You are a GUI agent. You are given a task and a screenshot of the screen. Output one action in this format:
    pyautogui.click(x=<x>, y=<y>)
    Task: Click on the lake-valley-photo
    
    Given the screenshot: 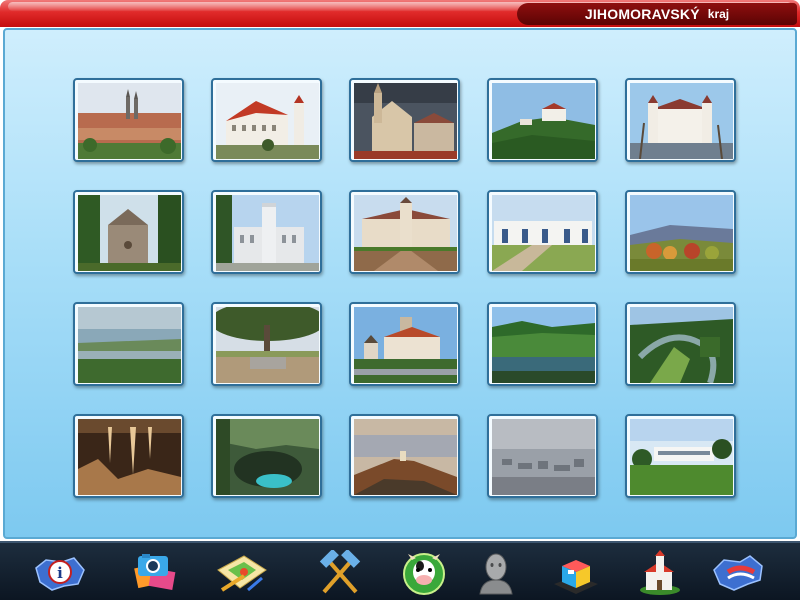 What is the action you would take?
    pyautogui.click(x=129, y=345)
    